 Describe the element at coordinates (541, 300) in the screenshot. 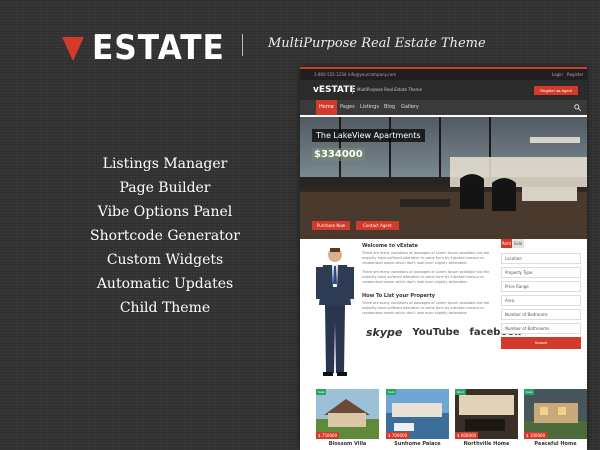

I see `area-field: Area` at that location.